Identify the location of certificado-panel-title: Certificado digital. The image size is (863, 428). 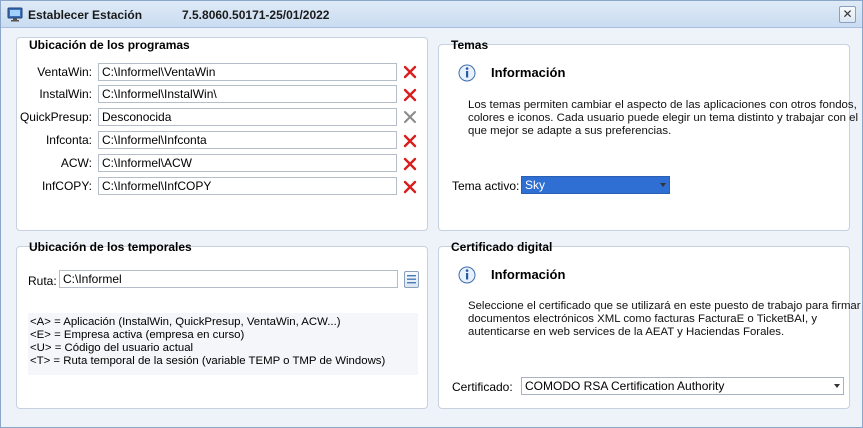
(502, 247).